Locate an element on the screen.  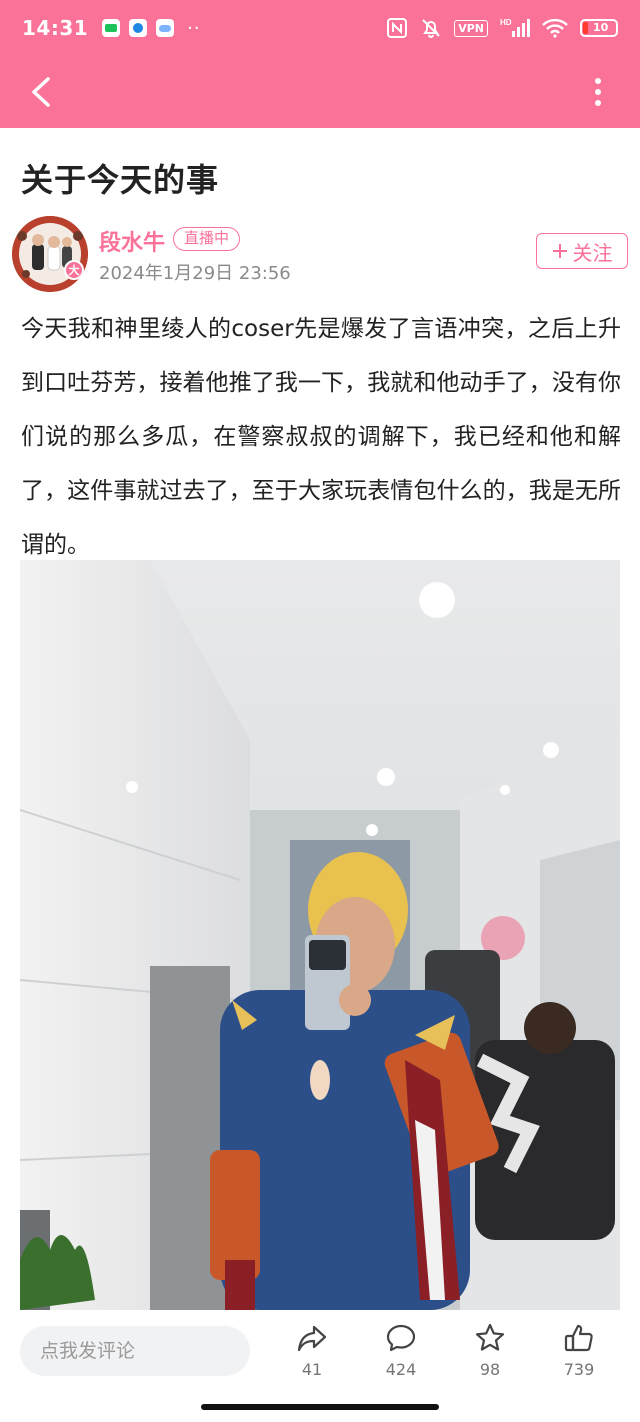
top-nav-bar is located at coordinates (320, 92).